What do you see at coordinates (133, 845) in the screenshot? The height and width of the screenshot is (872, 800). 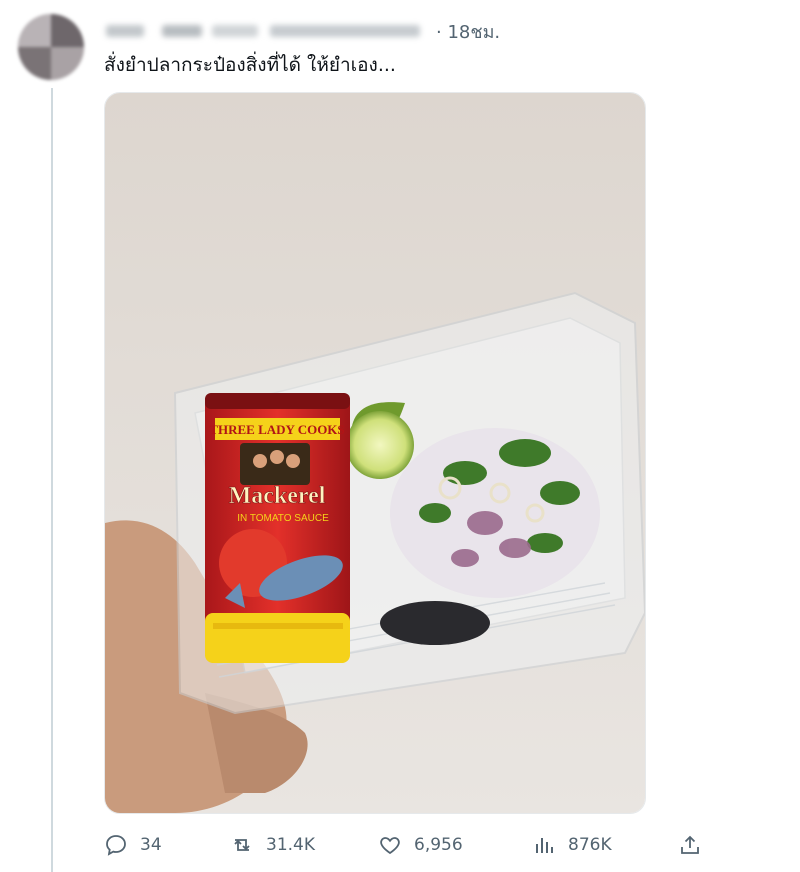 I see `reply-button: 34` at bounding box center [133, 845].